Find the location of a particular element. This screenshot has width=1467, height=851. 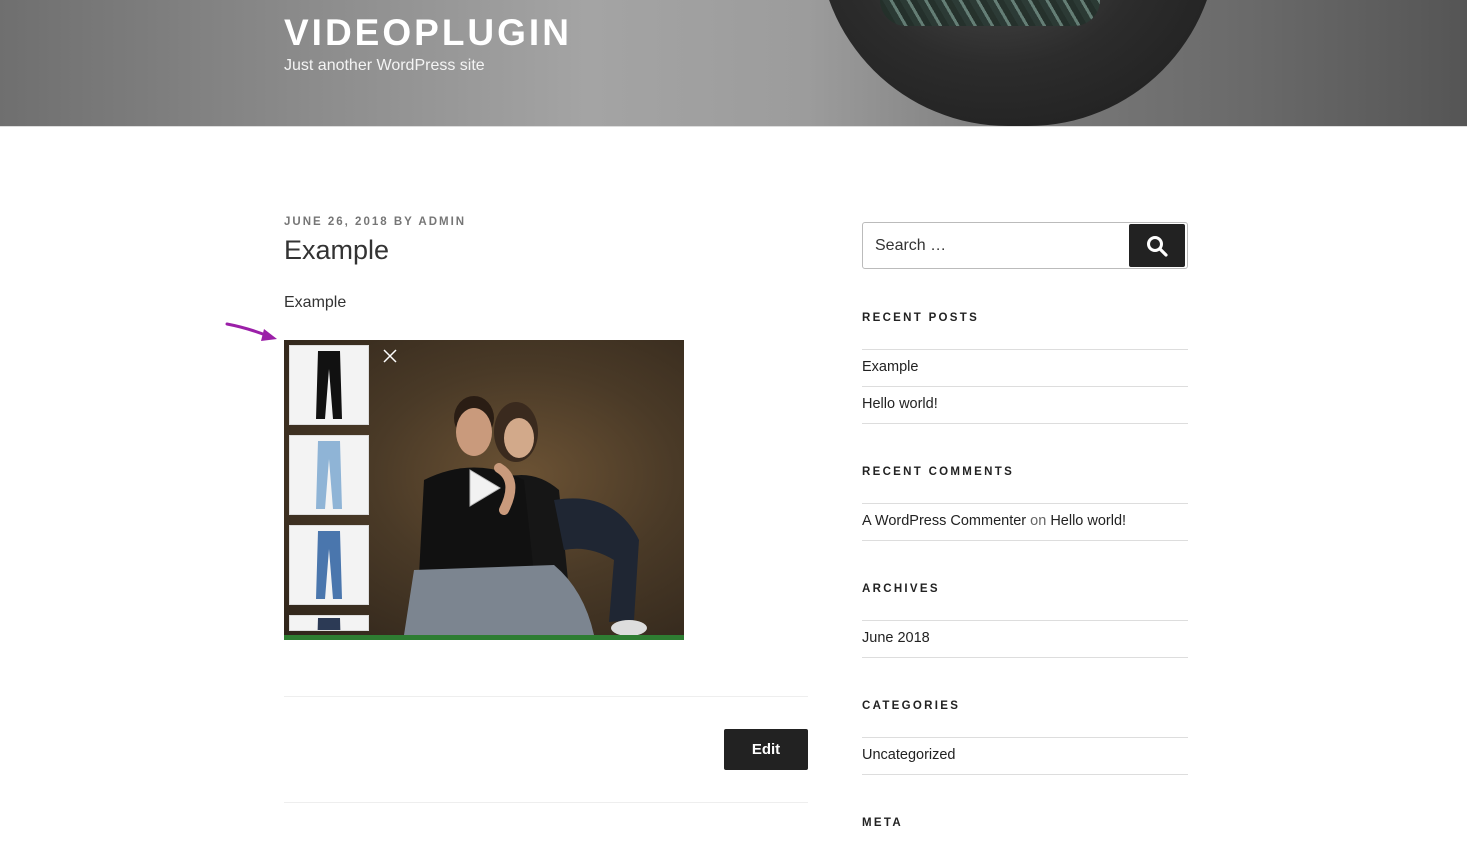

jeans-dark-icon is located at coordinates (329, 624).